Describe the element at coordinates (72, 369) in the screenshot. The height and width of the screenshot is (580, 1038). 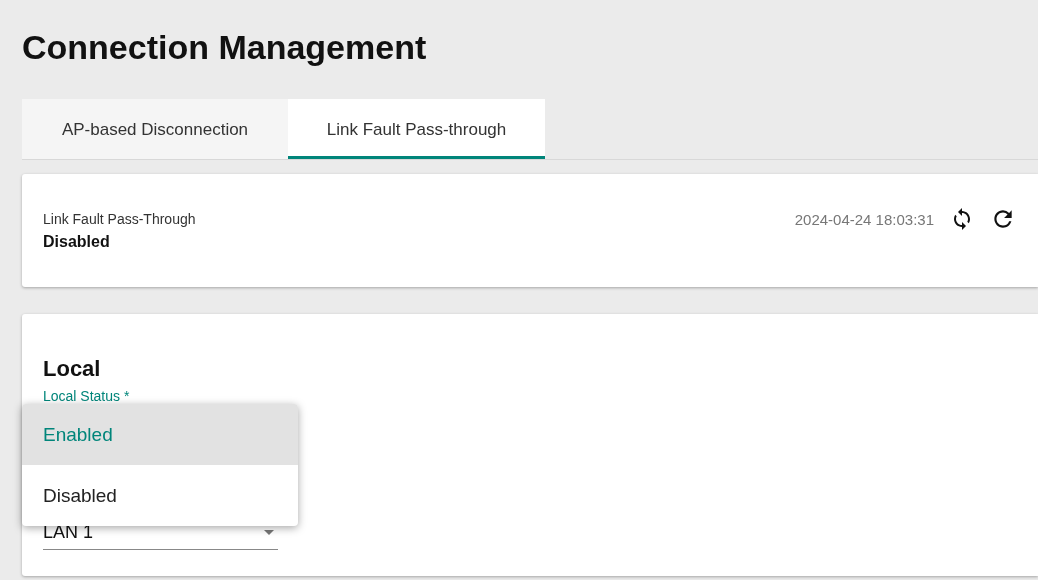
I see `section-title: Local` at that location.